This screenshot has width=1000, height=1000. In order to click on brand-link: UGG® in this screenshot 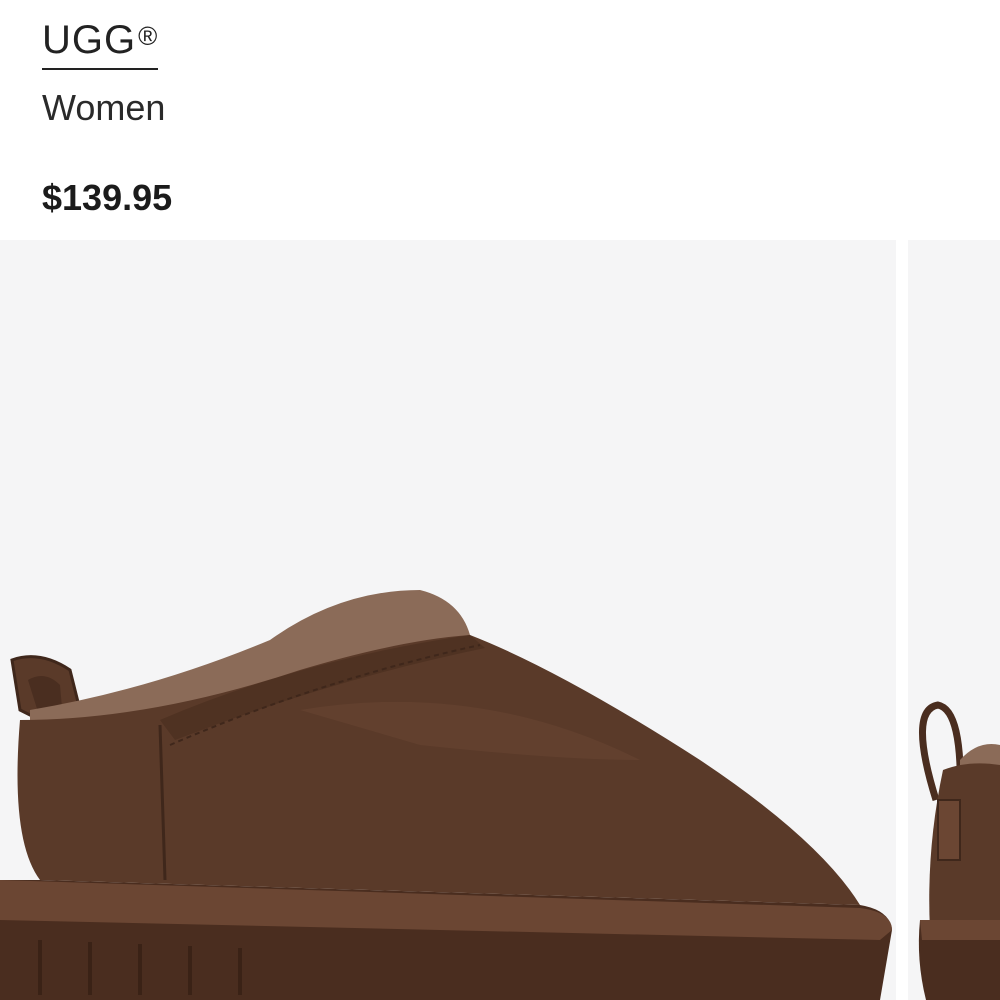, I will do `click(100, 42)`.